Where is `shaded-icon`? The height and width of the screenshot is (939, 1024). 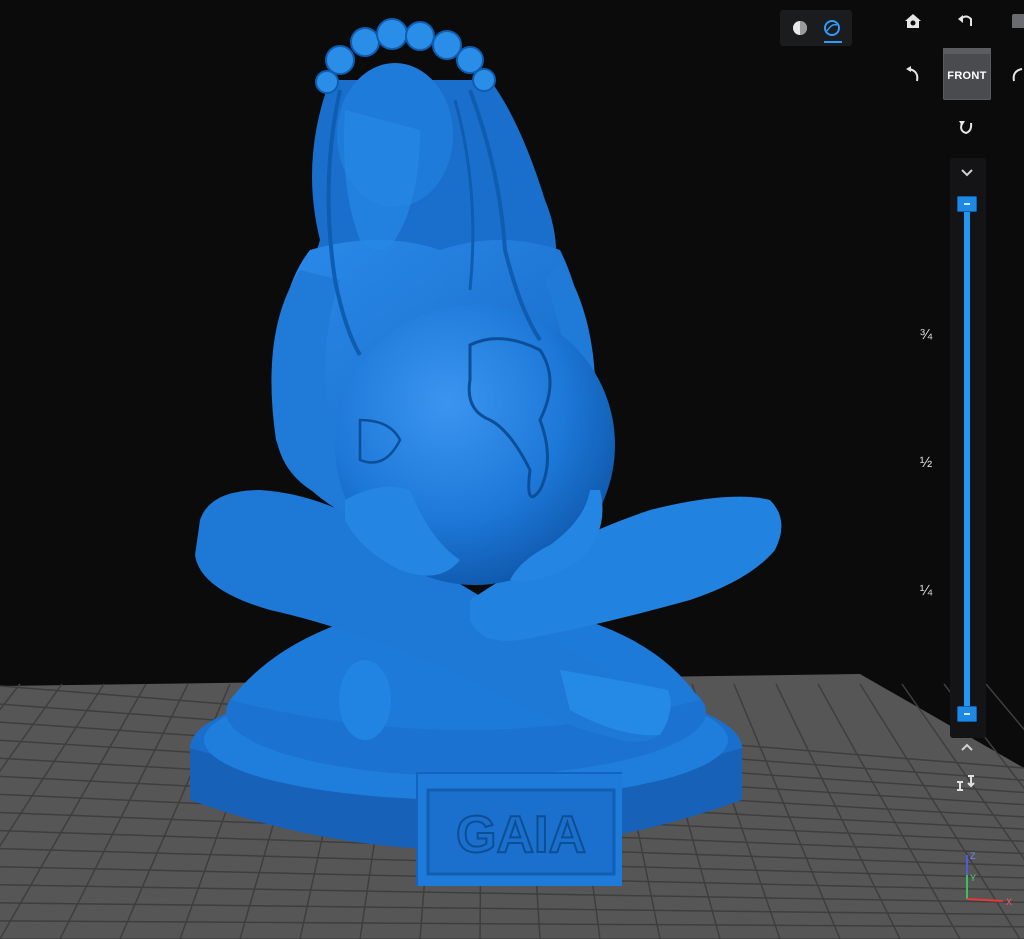 shaded-icon is located at coordinates (800, 28).